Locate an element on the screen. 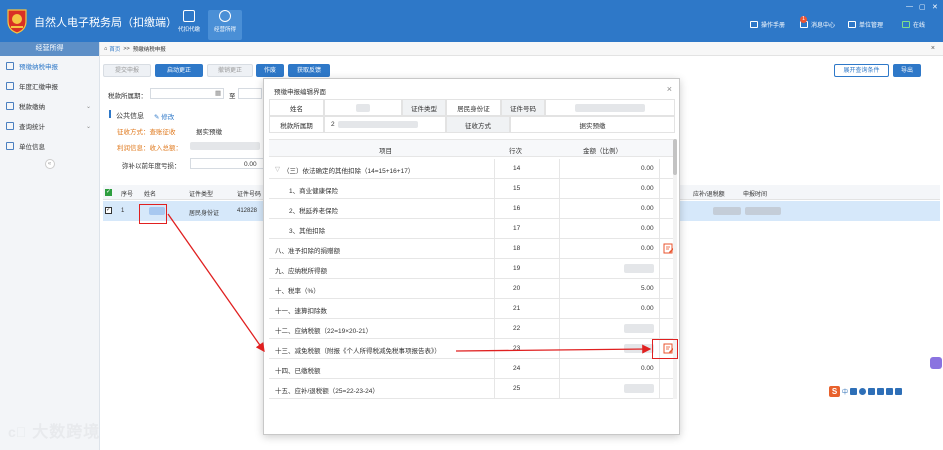  name-label: 姓名 is located at coordinates (296, 107).